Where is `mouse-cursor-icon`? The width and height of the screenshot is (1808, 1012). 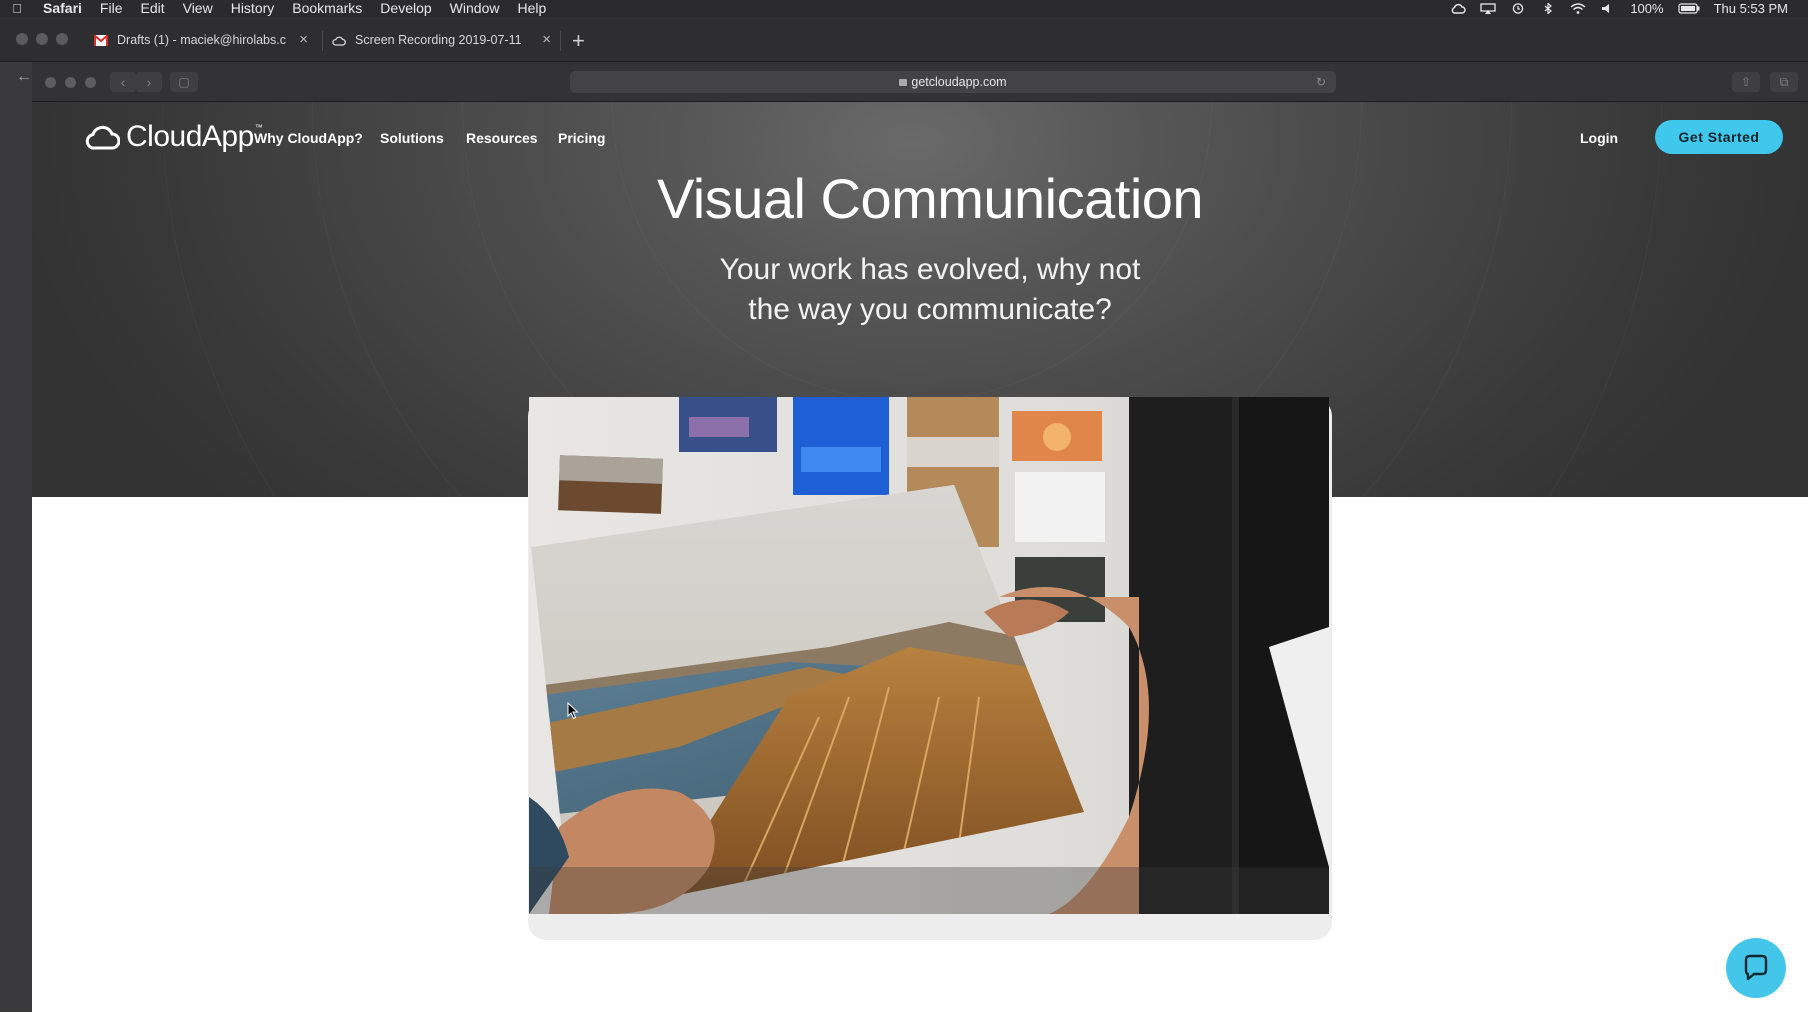 mouse-cursor-icon is located at coordinates (573, 711).